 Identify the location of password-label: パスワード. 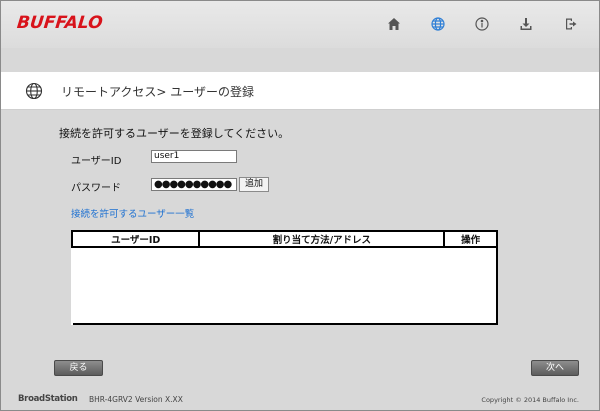
(96, 188).